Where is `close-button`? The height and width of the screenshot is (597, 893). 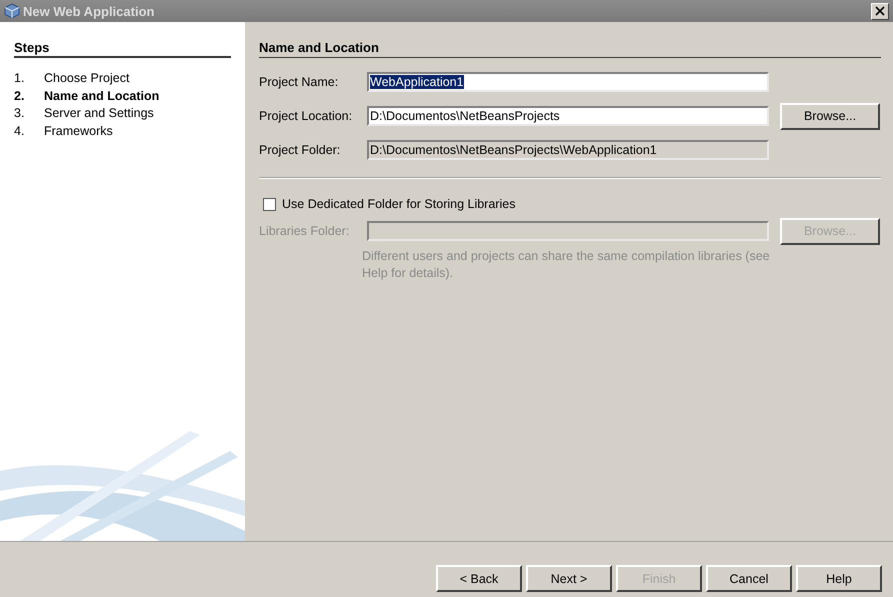 close-button is located at coordinates (880, 11).